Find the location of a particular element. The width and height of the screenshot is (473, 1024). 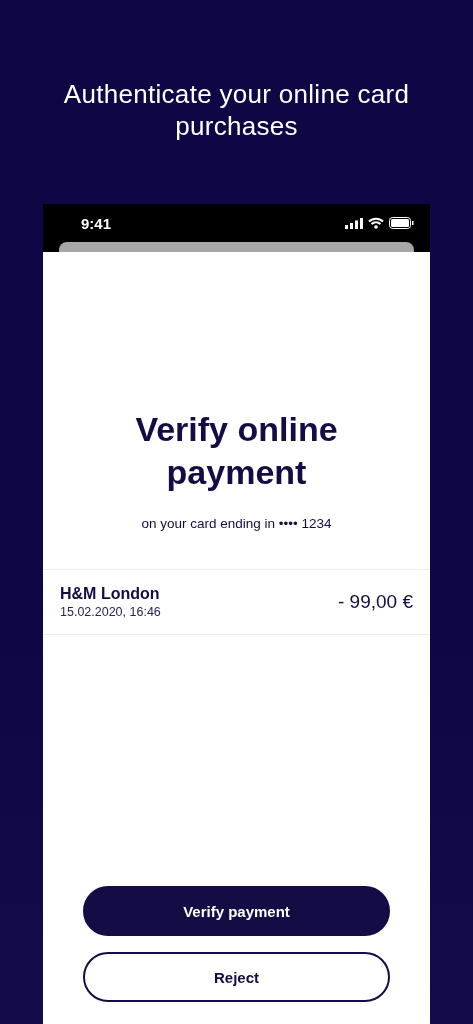

verify-button: Verify payment is located at coordinates (236, 911).